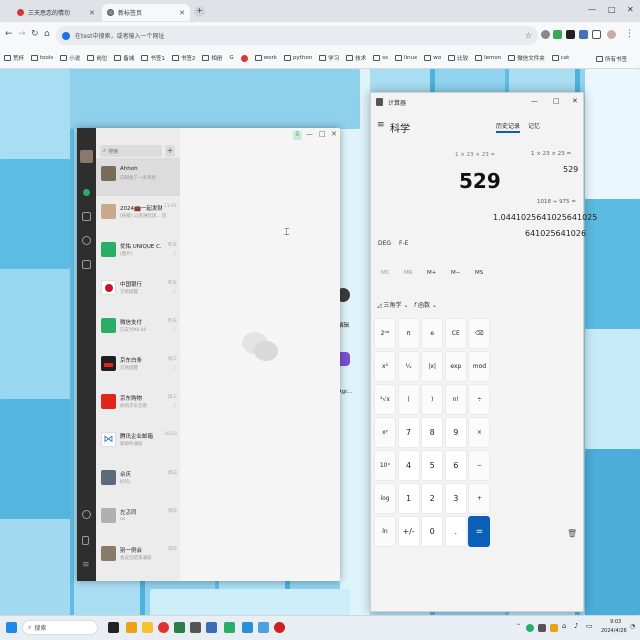 This screenshot has width=640, height=640. I want to click on digit-0-button: 0, so click(432, 531).